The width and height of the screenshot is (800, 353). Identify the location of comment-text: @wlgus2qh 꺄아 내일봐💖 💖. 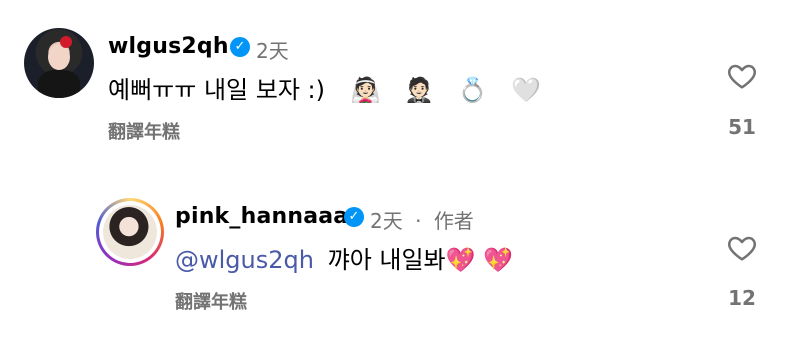
(344, 257).